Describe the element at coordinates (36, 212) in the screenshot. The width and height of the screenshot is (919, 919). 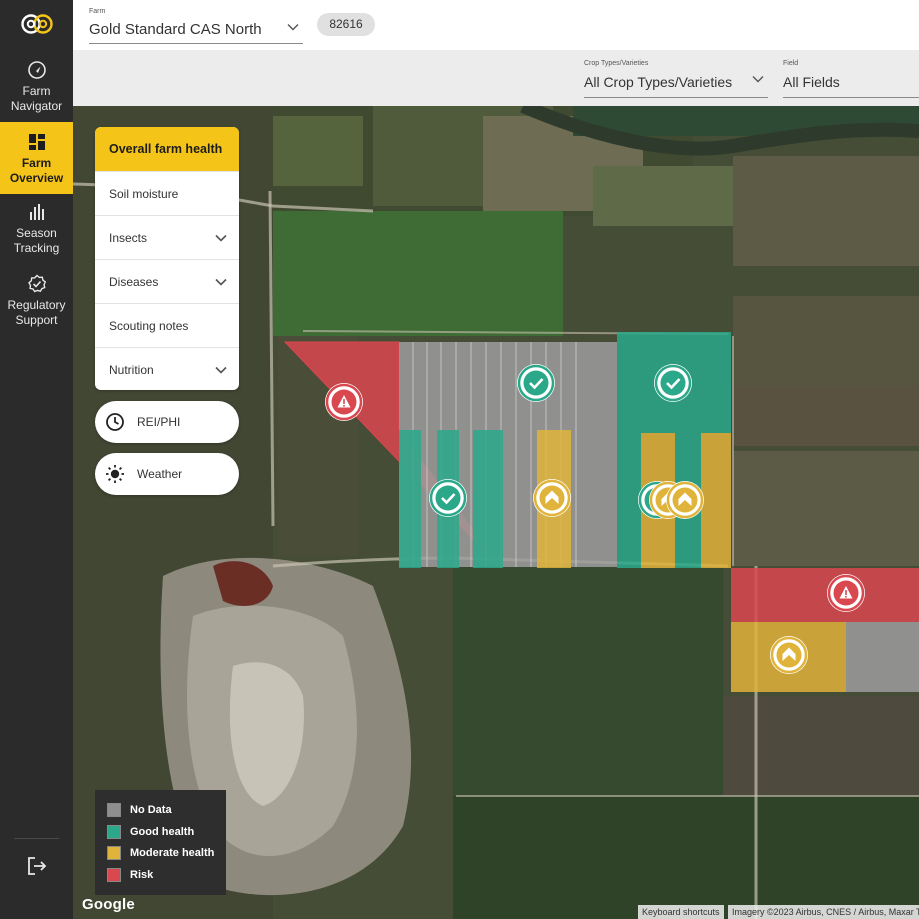
I see `bar-chart-icon` at that location.